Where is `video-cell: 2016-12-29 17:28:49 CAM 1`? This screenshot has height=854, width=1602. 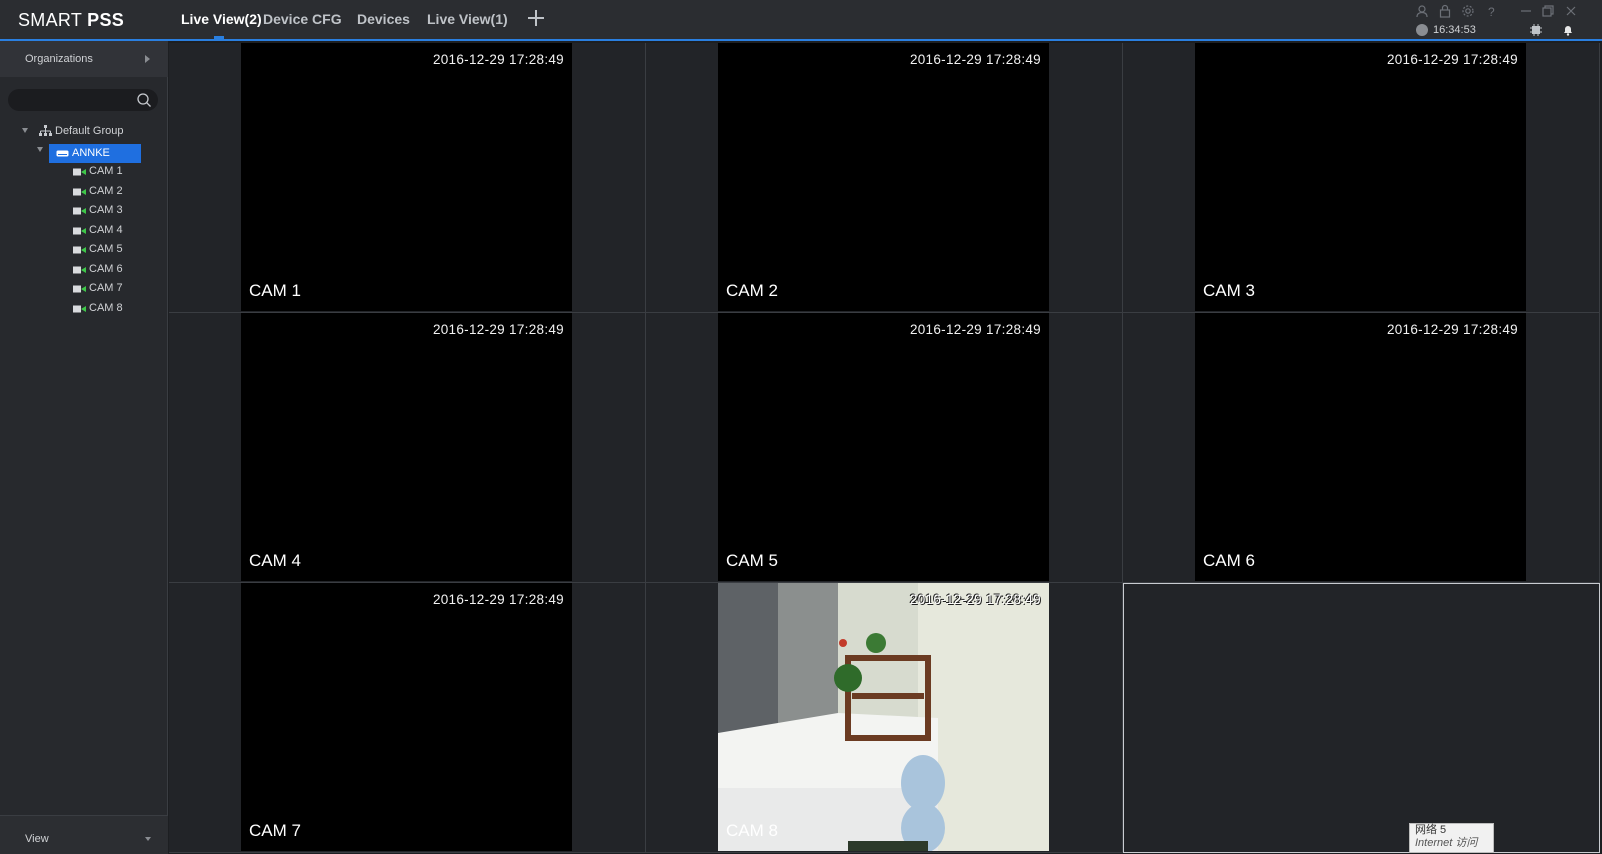 video-cell: 2016-12-29 17:28:49 CAM 1 is located at coordinates (407, 178).